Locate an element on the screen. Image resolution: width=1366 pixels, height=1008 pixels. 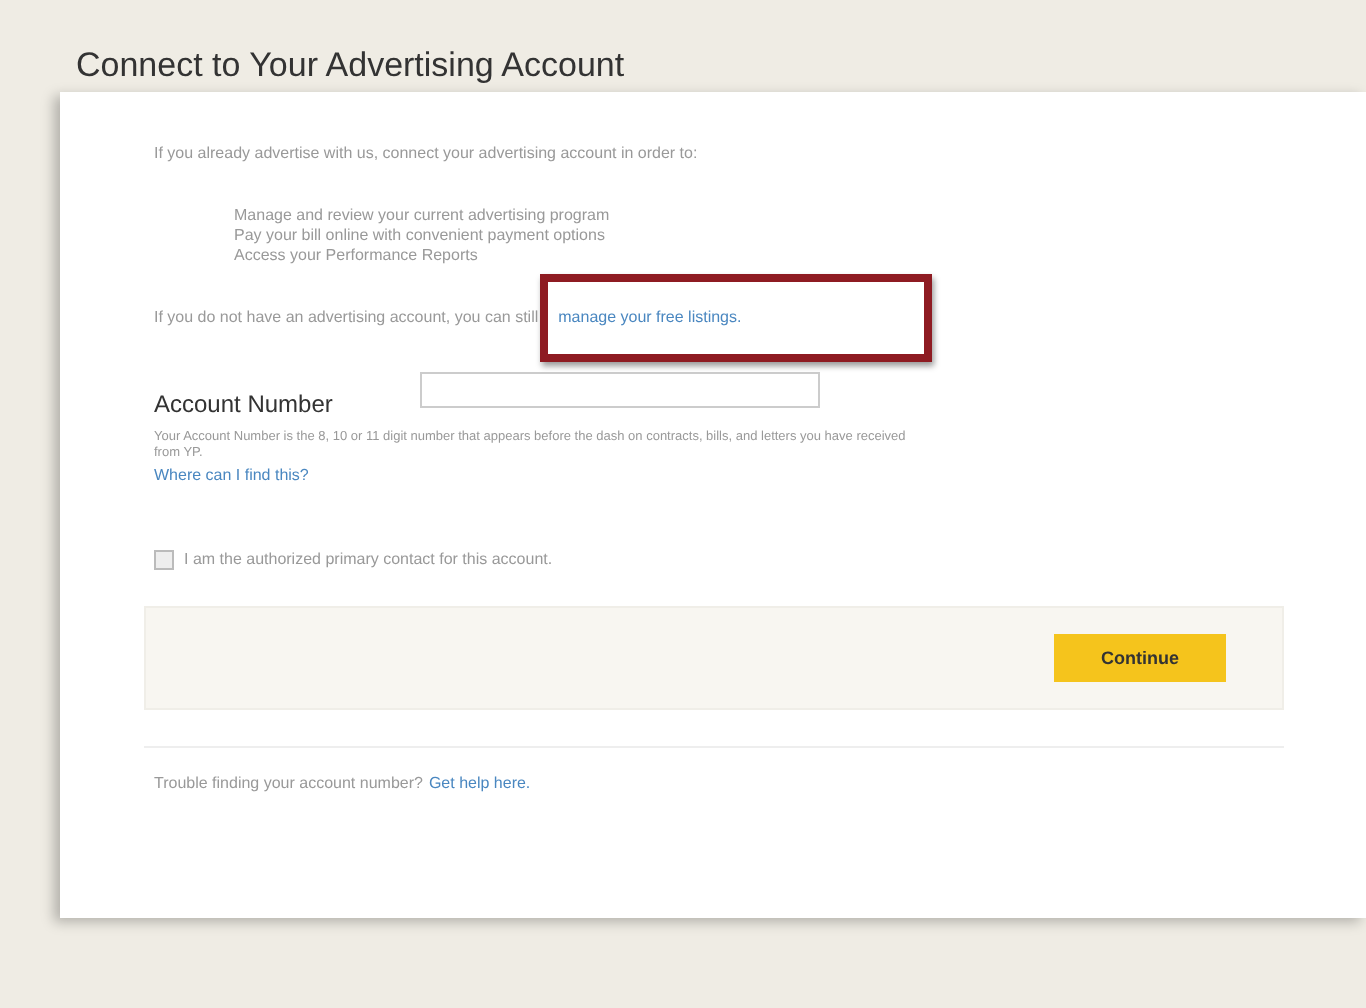
continue-button: Continue is located at coordinates (1140, 657).